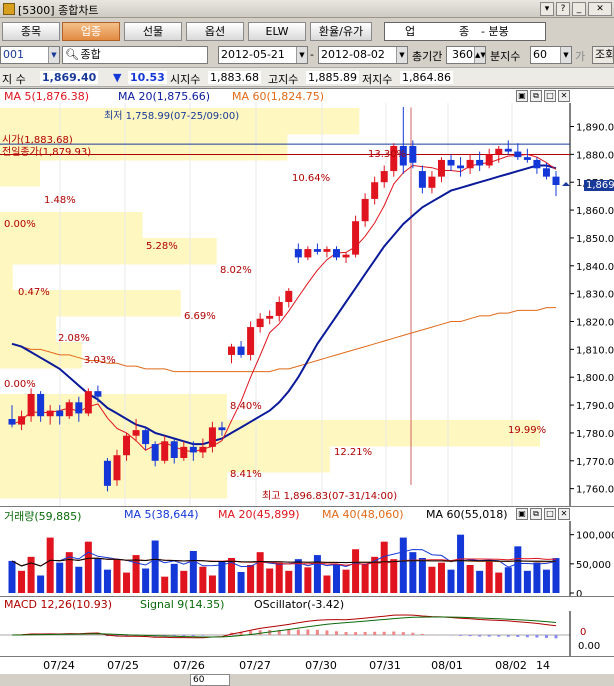  What do you see at coordinates (189, 665) in the screenshot?
I see `x-tick-label: 07/26` at bounding box center [189, 665].